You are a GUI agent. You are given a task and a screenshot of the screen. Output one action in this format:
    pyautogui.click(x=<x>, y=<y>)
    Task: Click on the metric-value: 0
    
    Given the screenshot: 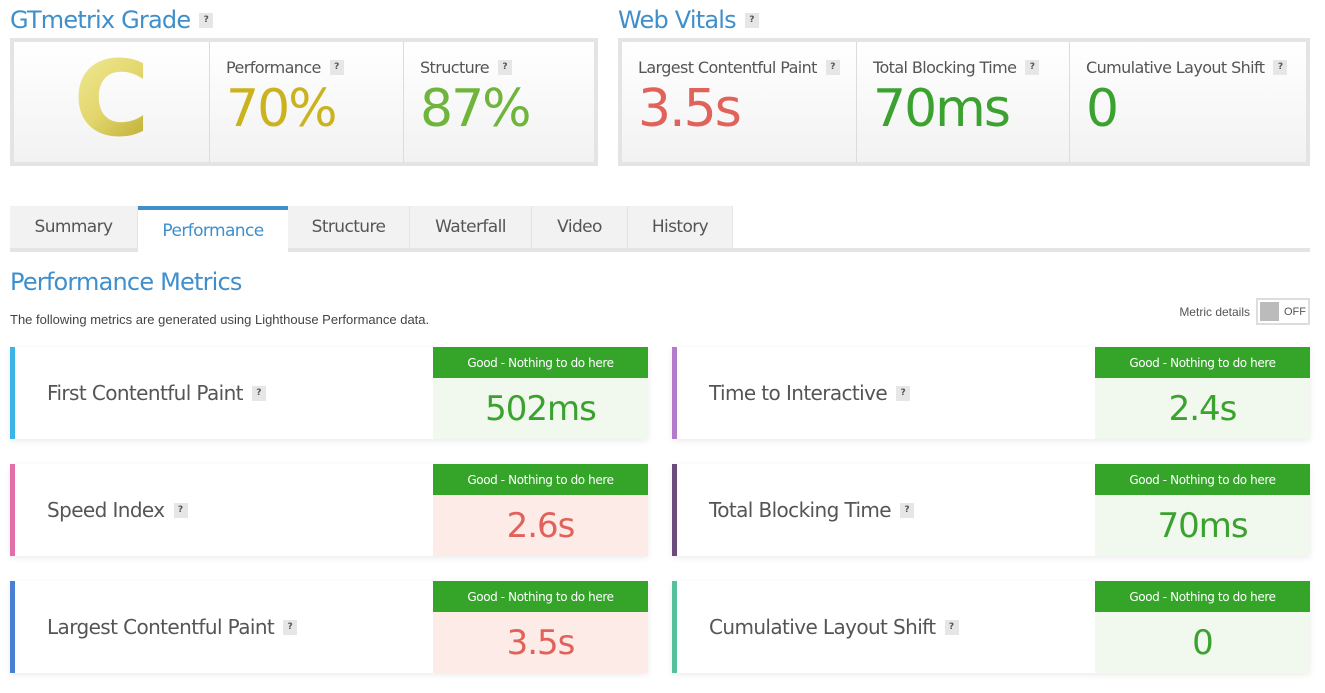 What is the action you would take?
    pyautogui.click(x=1202, y=642)
    